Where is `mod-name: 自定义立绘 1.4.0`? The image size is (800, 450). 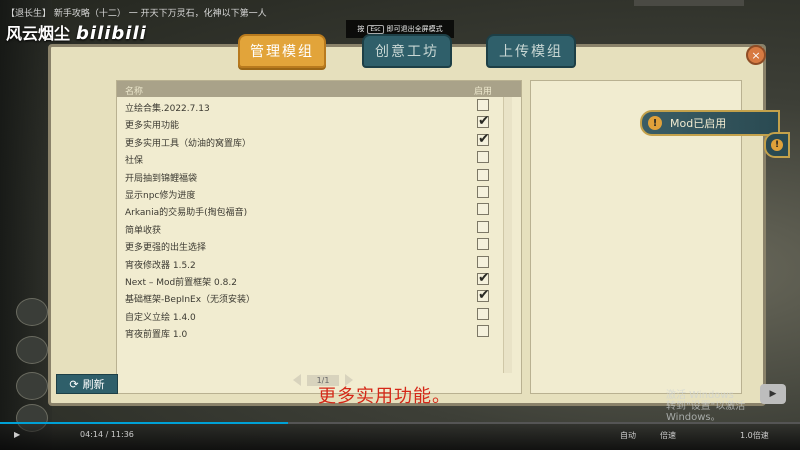
mod-name: 自定义立绘 1.4.0 is located at coordinates (160, 317).